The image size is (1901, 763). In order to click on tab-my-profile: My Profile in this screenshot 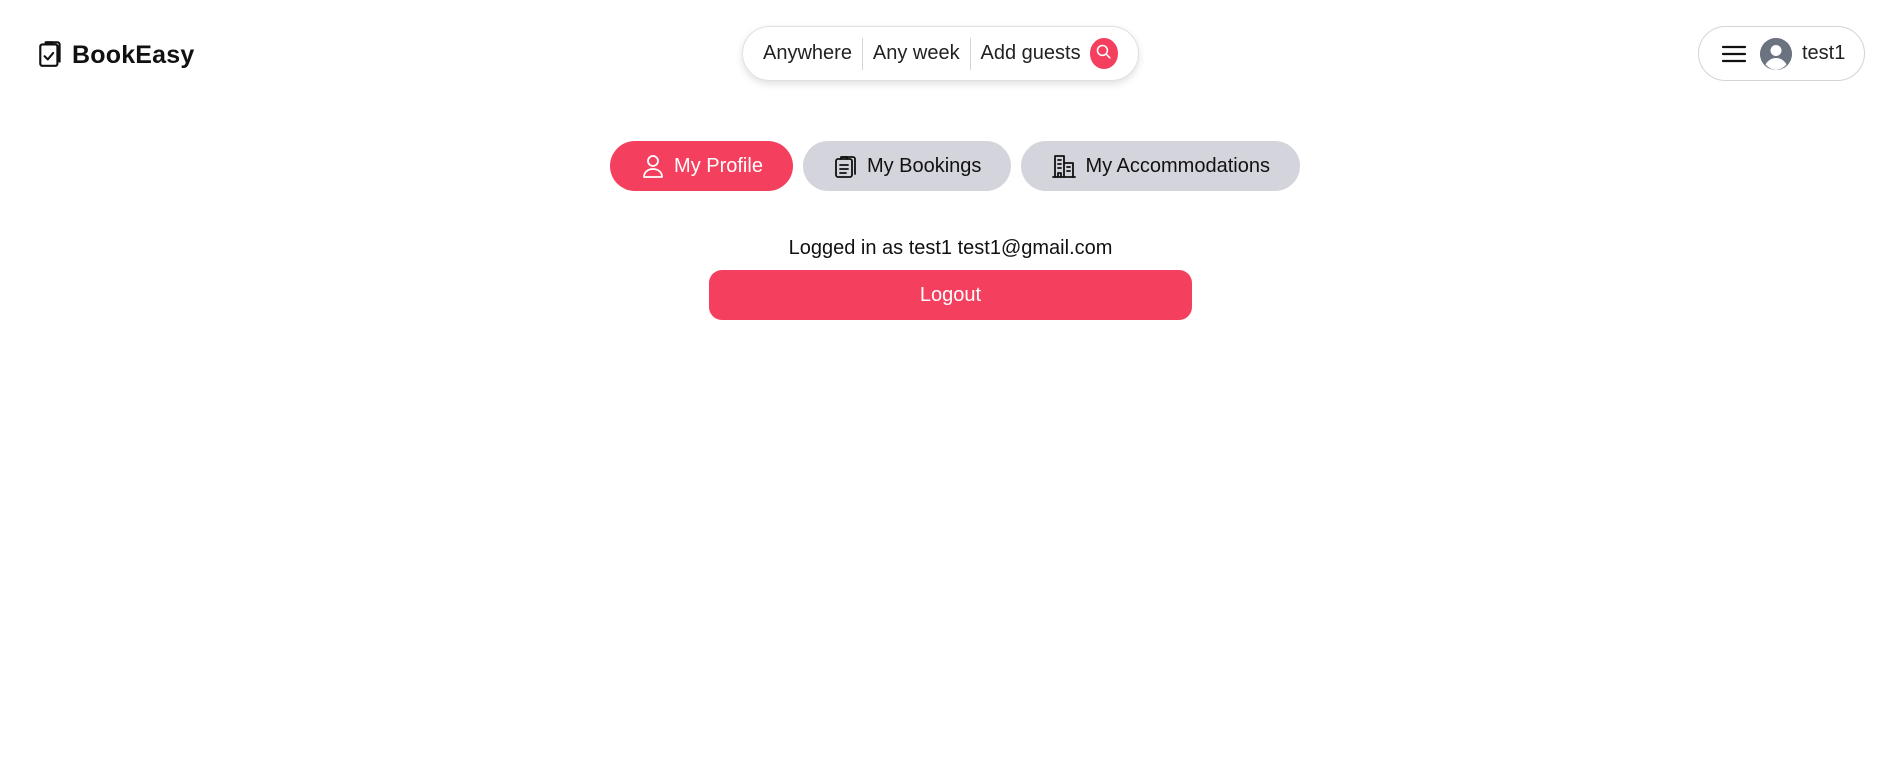, I will do `click(701, 166)`.